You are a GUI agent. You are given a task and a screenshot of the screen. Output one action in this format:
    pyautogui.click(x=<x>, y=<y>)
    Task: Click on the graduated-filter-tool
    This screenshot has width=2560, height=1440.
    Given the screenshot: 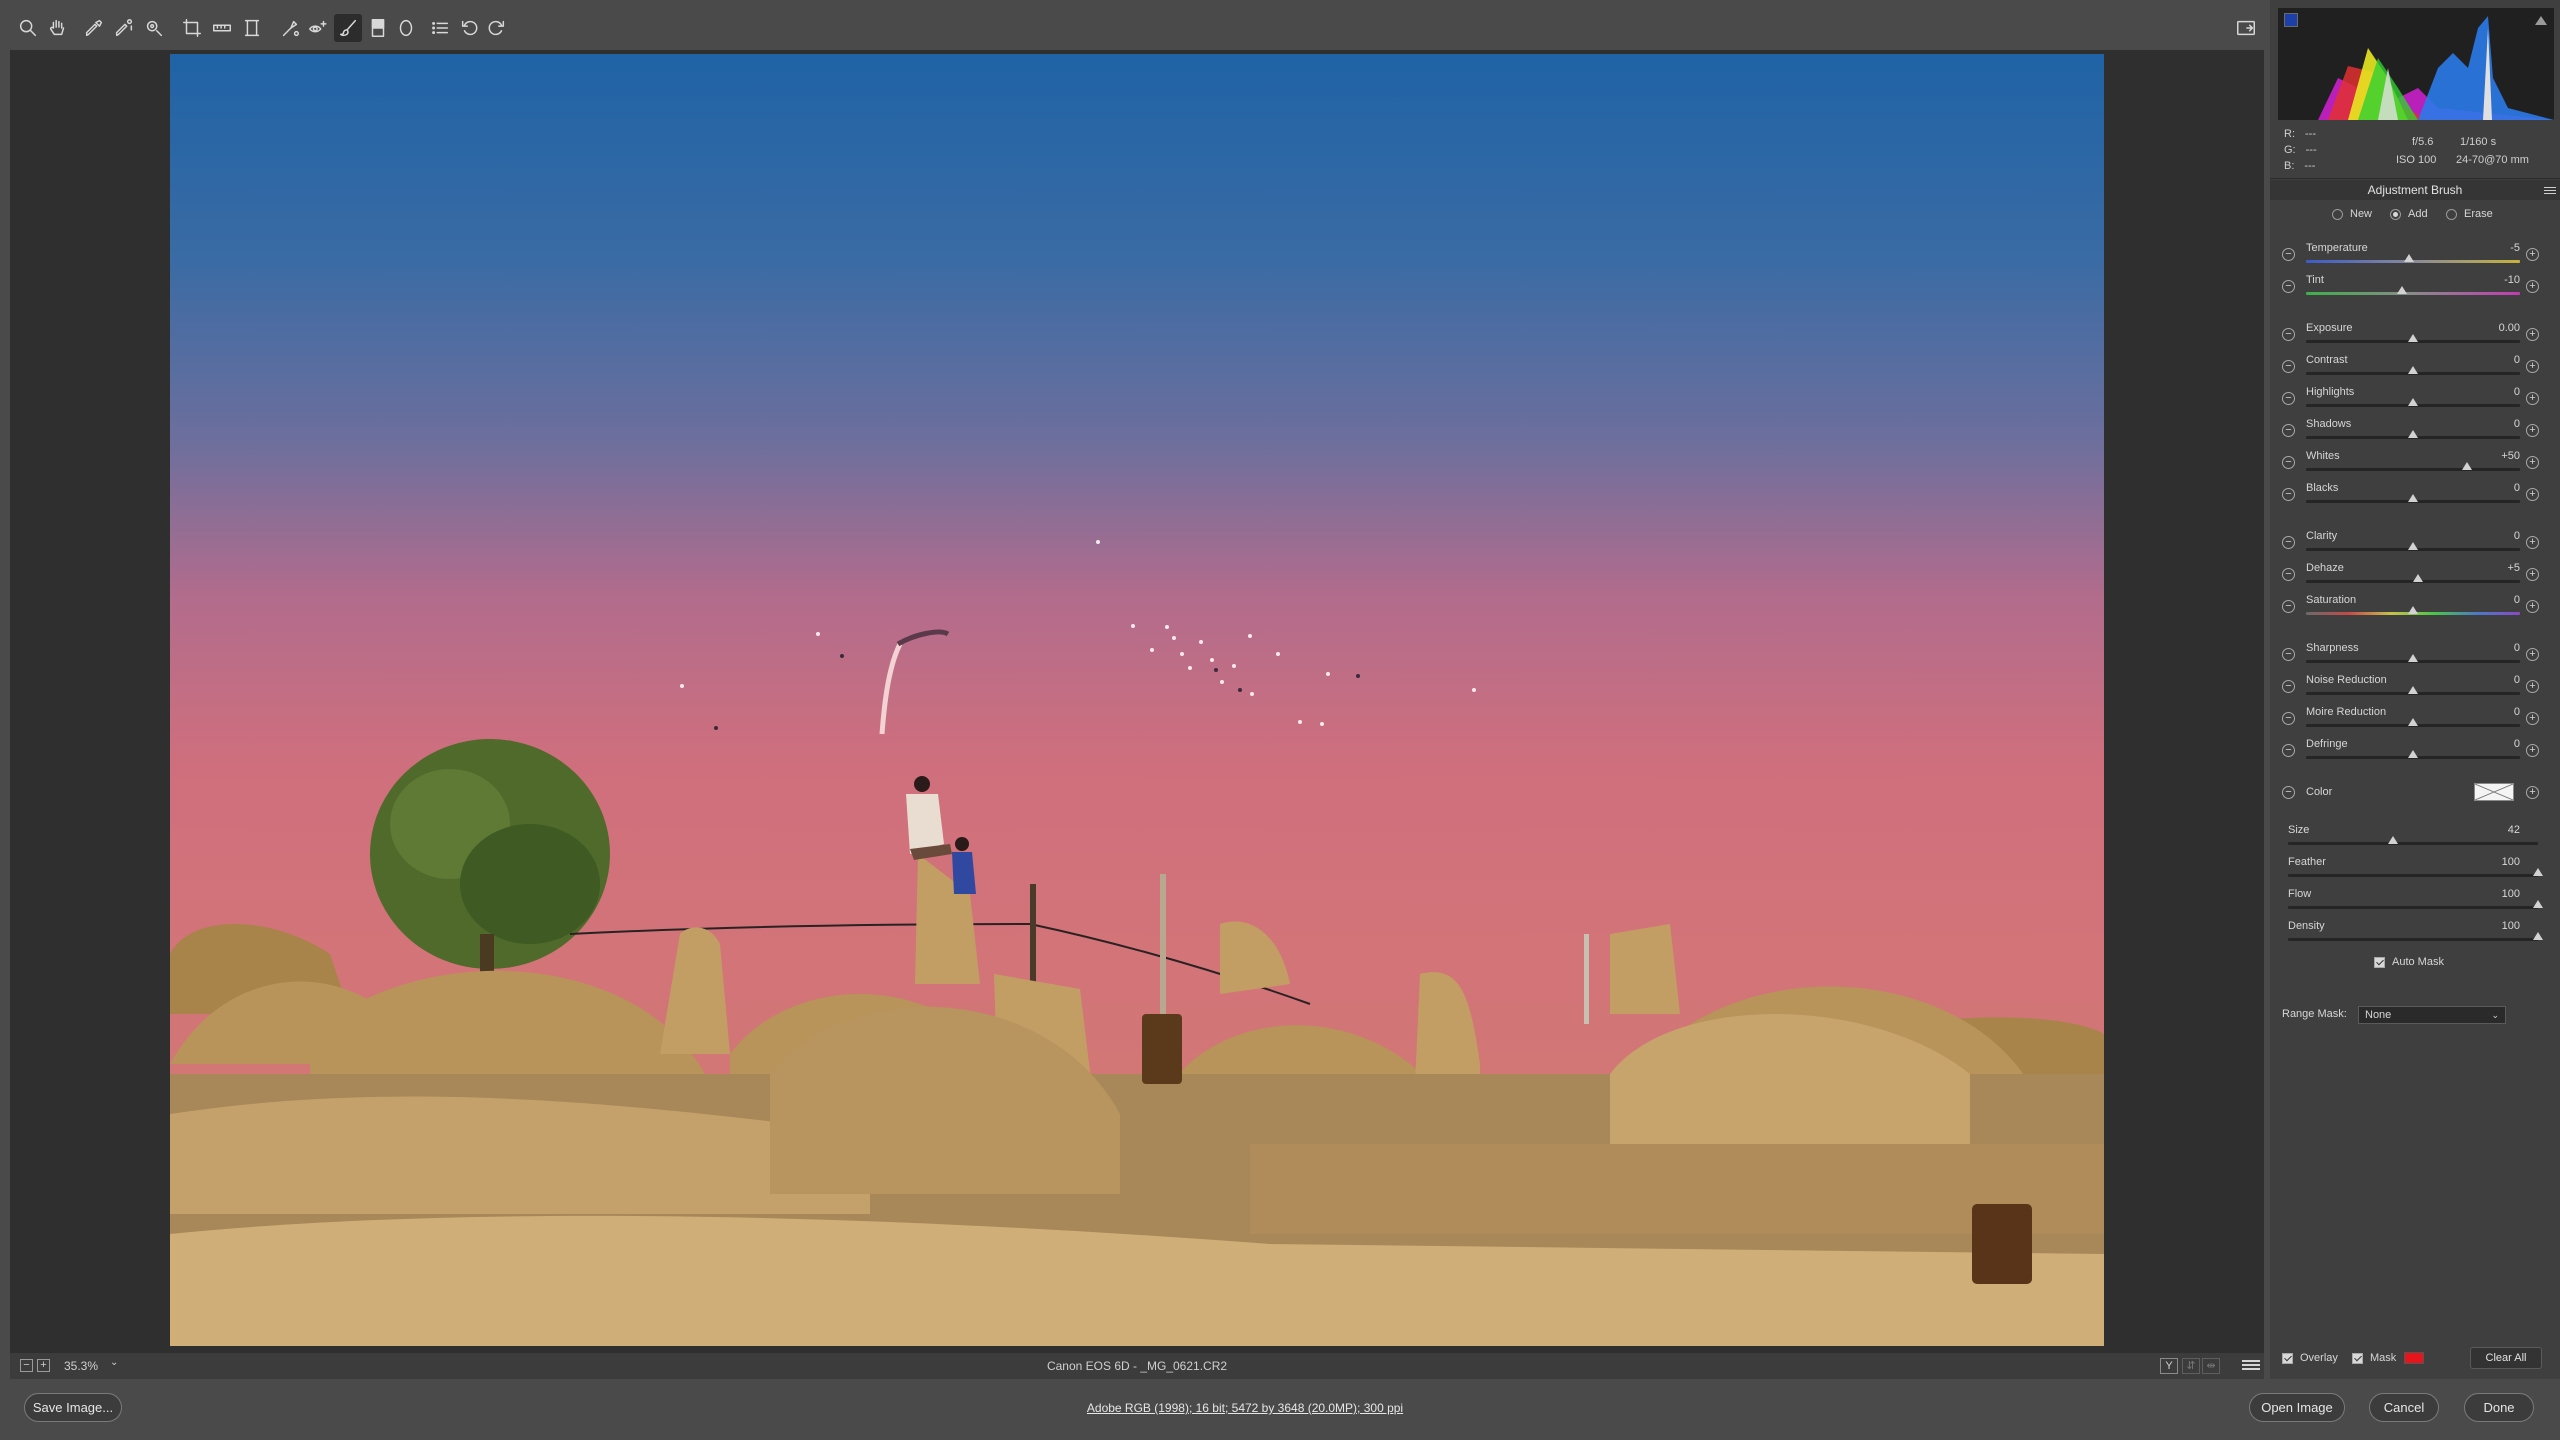 What is the action you would take?
    pyautogui.click(x=378, y=28)
    